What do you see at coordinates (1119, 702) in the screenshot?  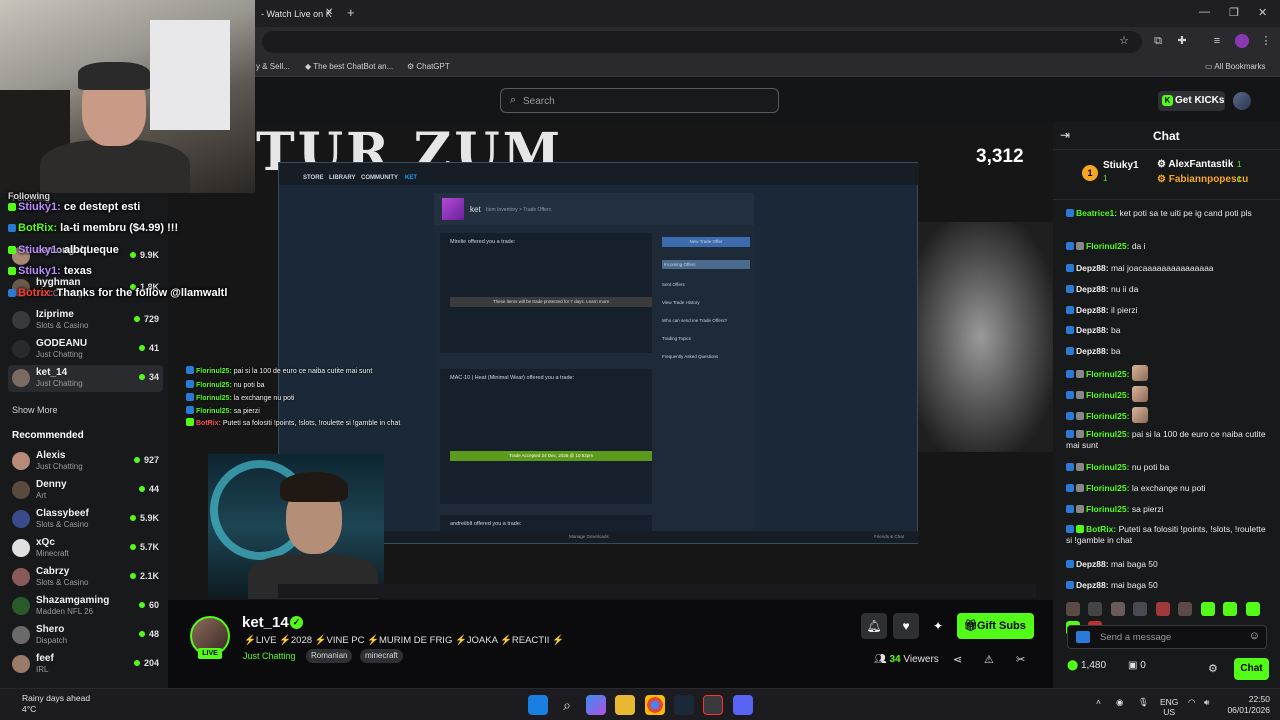 I see `tray-app-icon: ◉` at bounding box center [1119, 702].